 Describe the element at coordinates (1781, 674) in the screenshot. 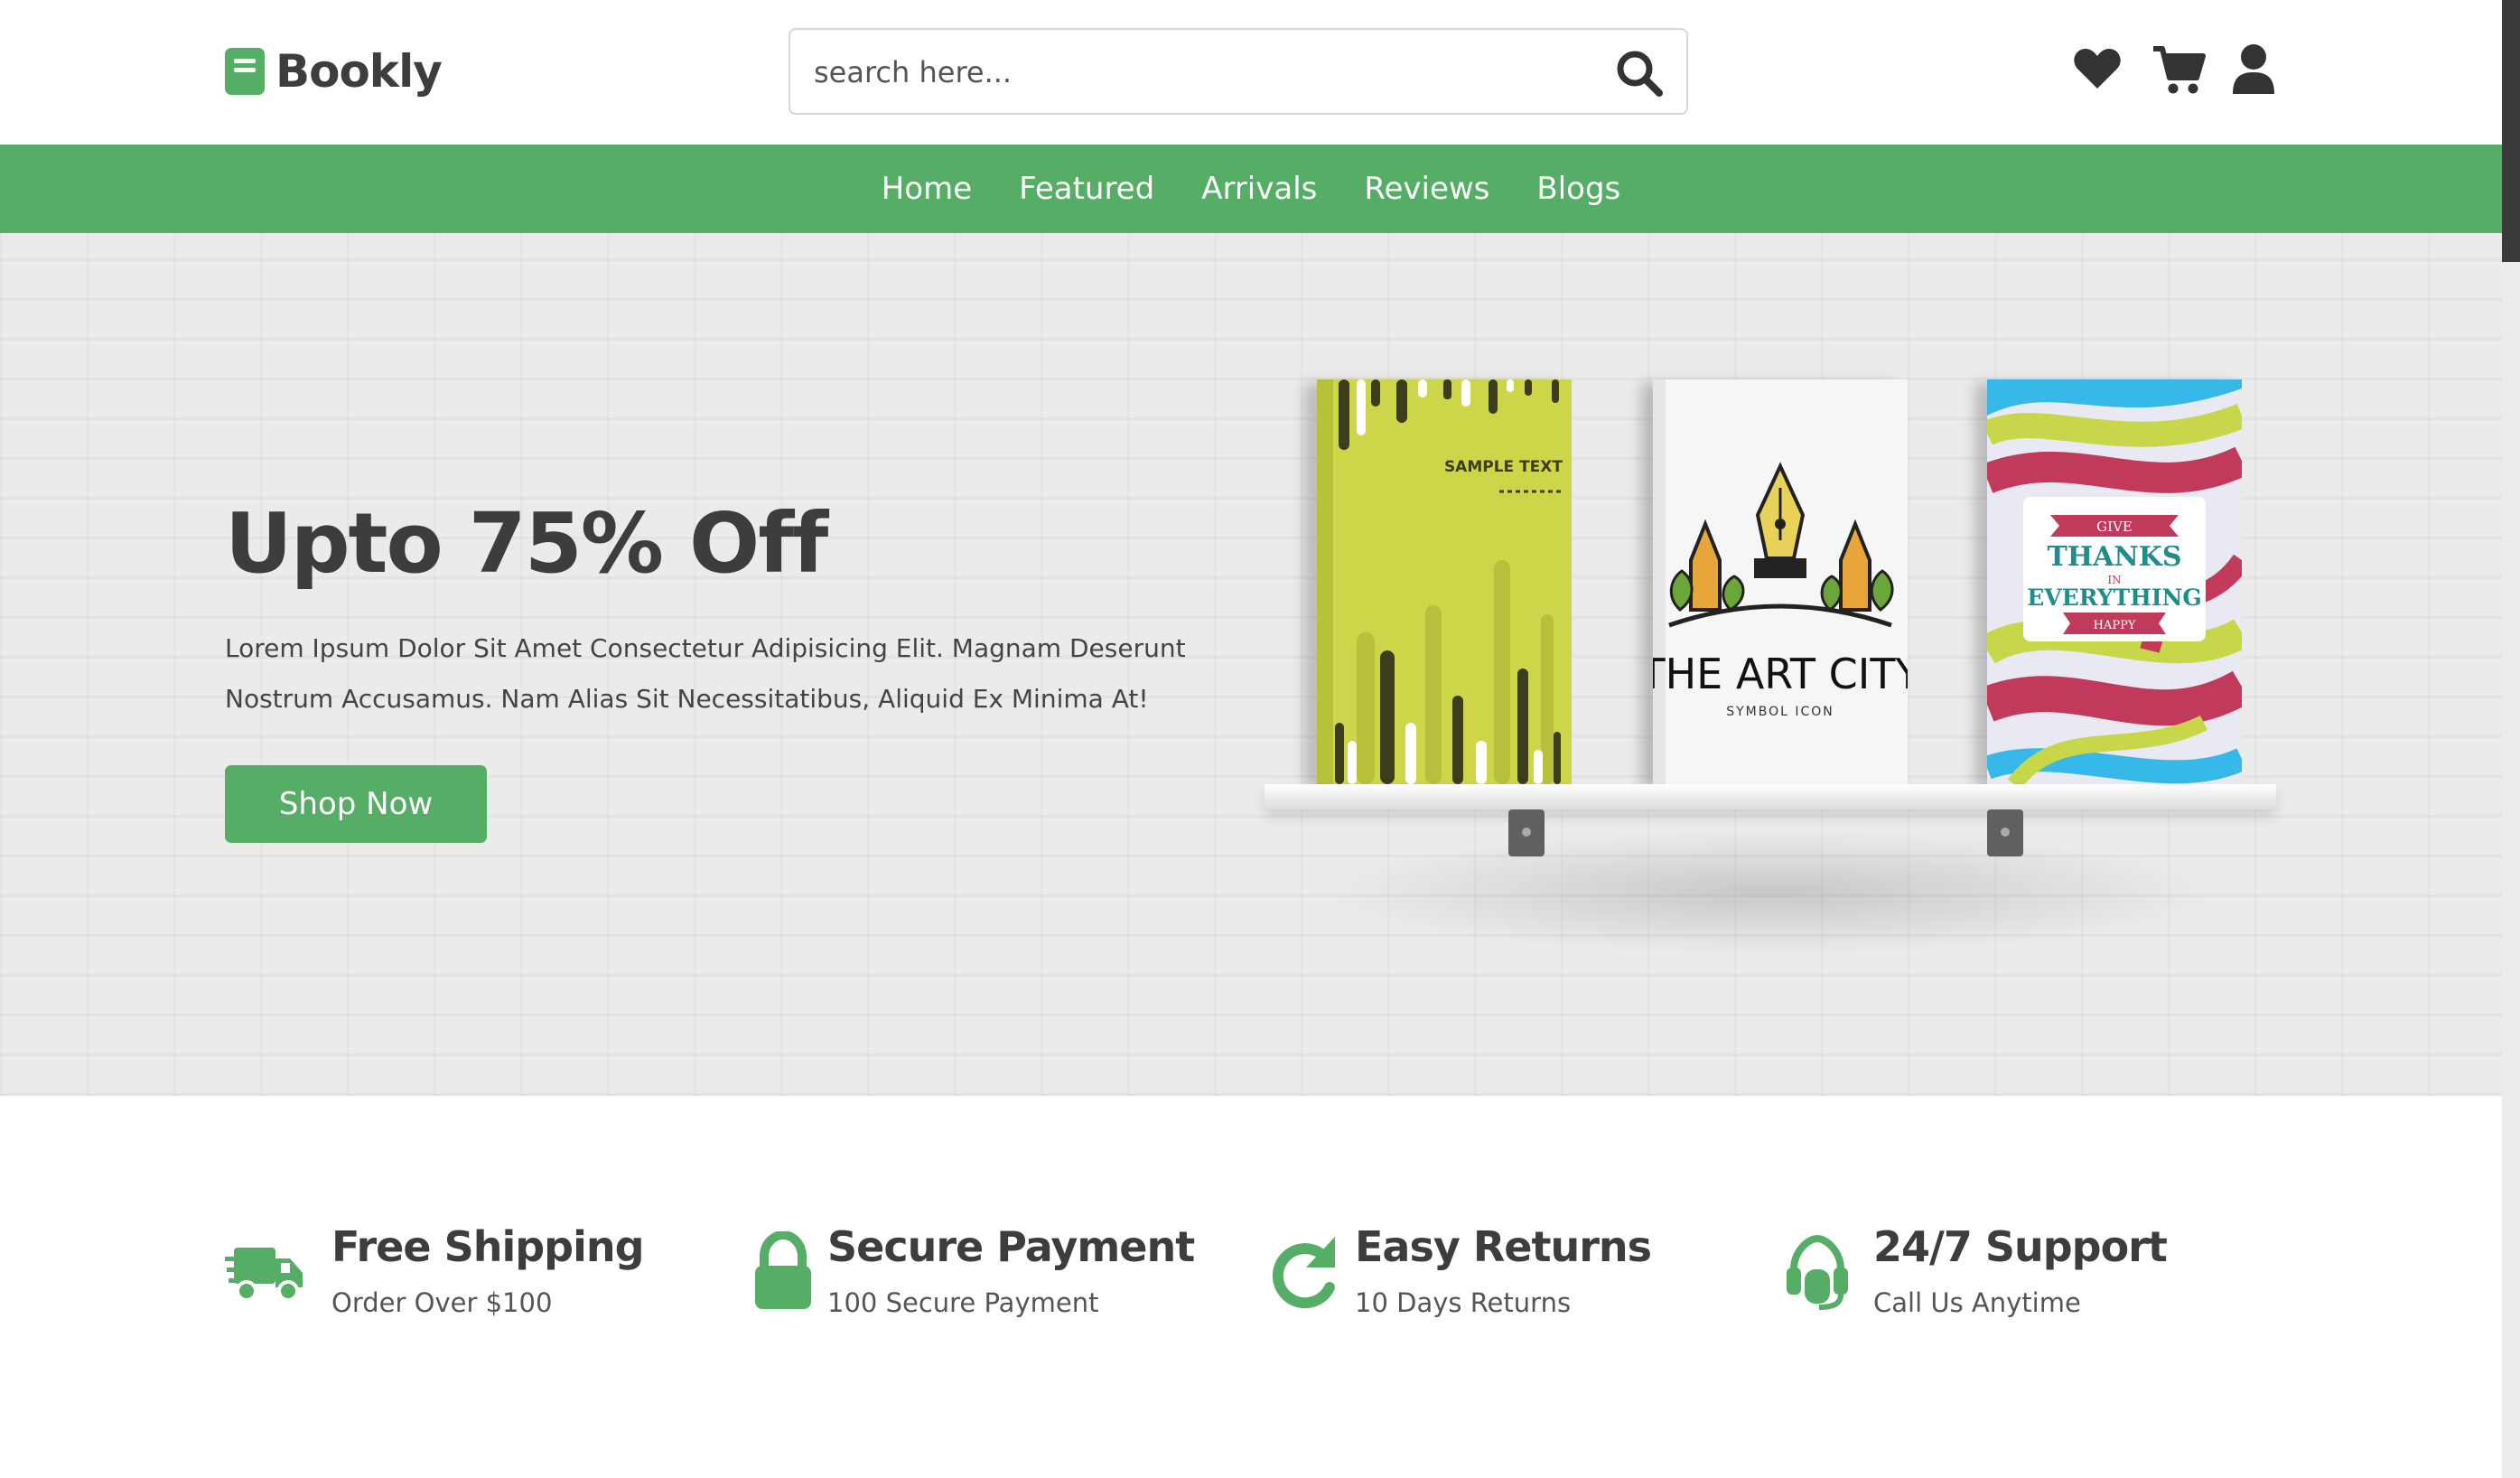

I see `book-title-text: THE ART CITY` at that location.